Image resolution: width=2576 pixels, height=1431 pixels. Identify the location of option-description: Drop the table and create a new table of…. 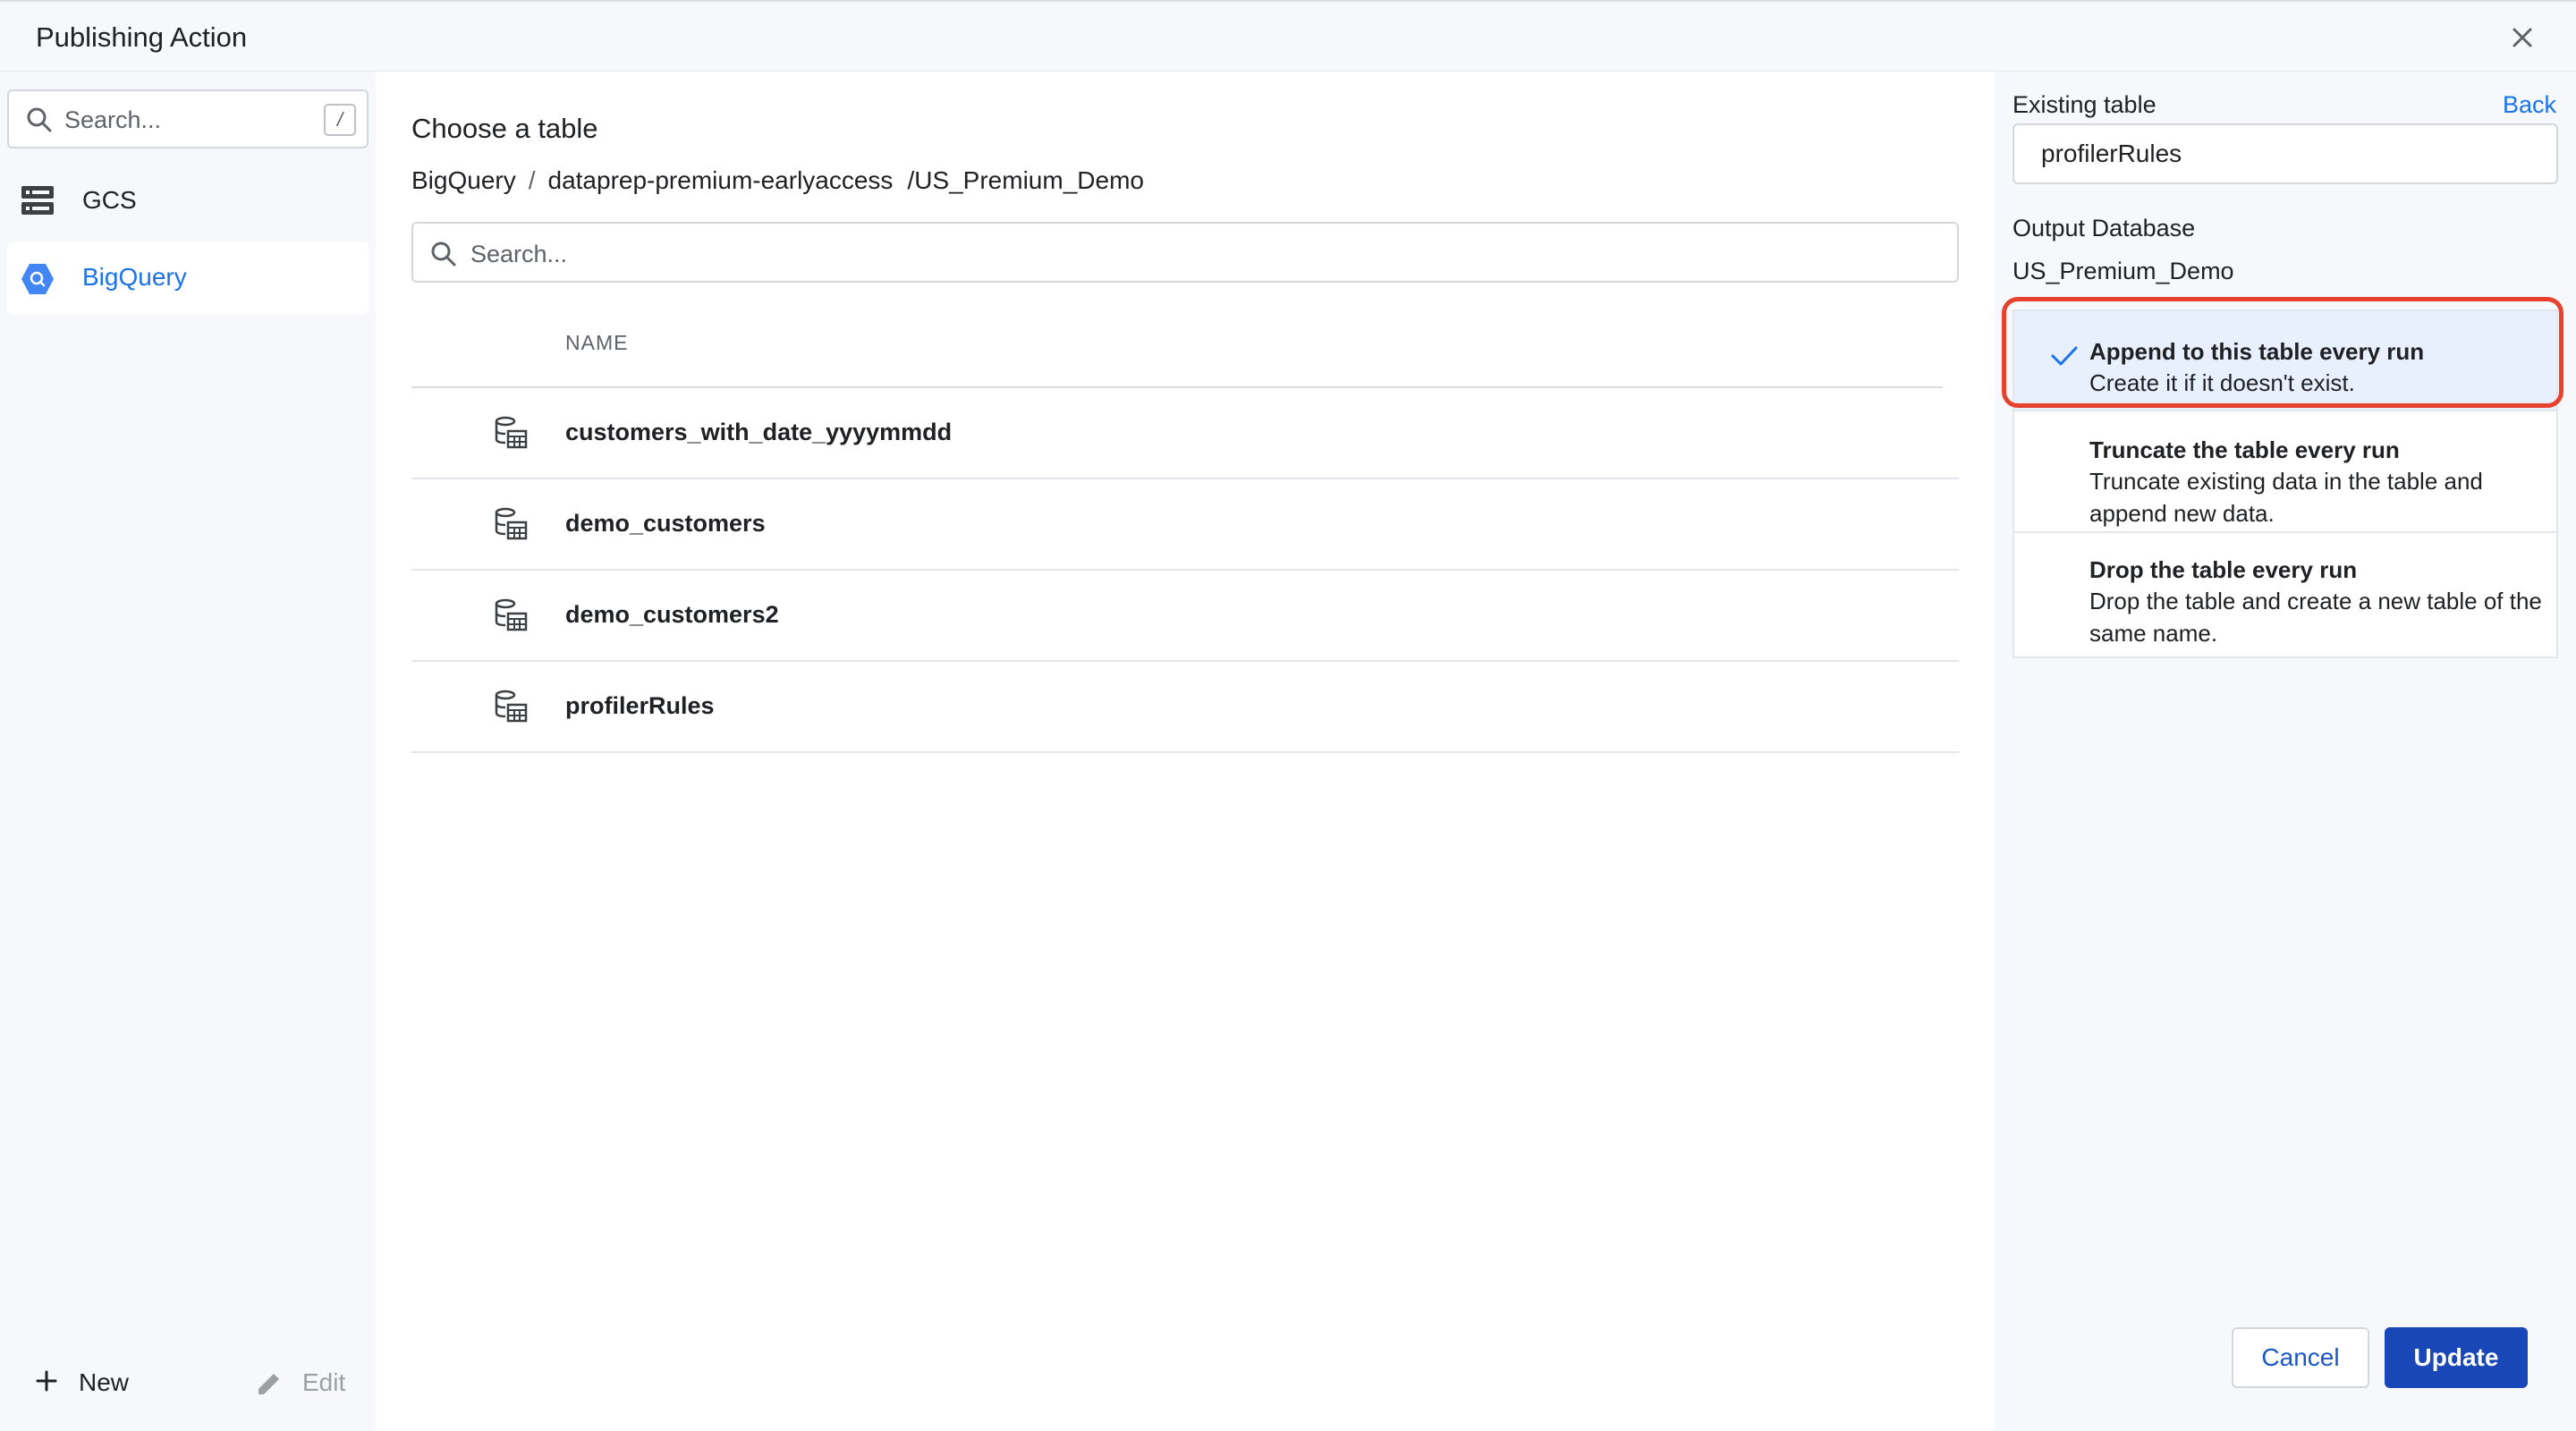
(2315, 618).